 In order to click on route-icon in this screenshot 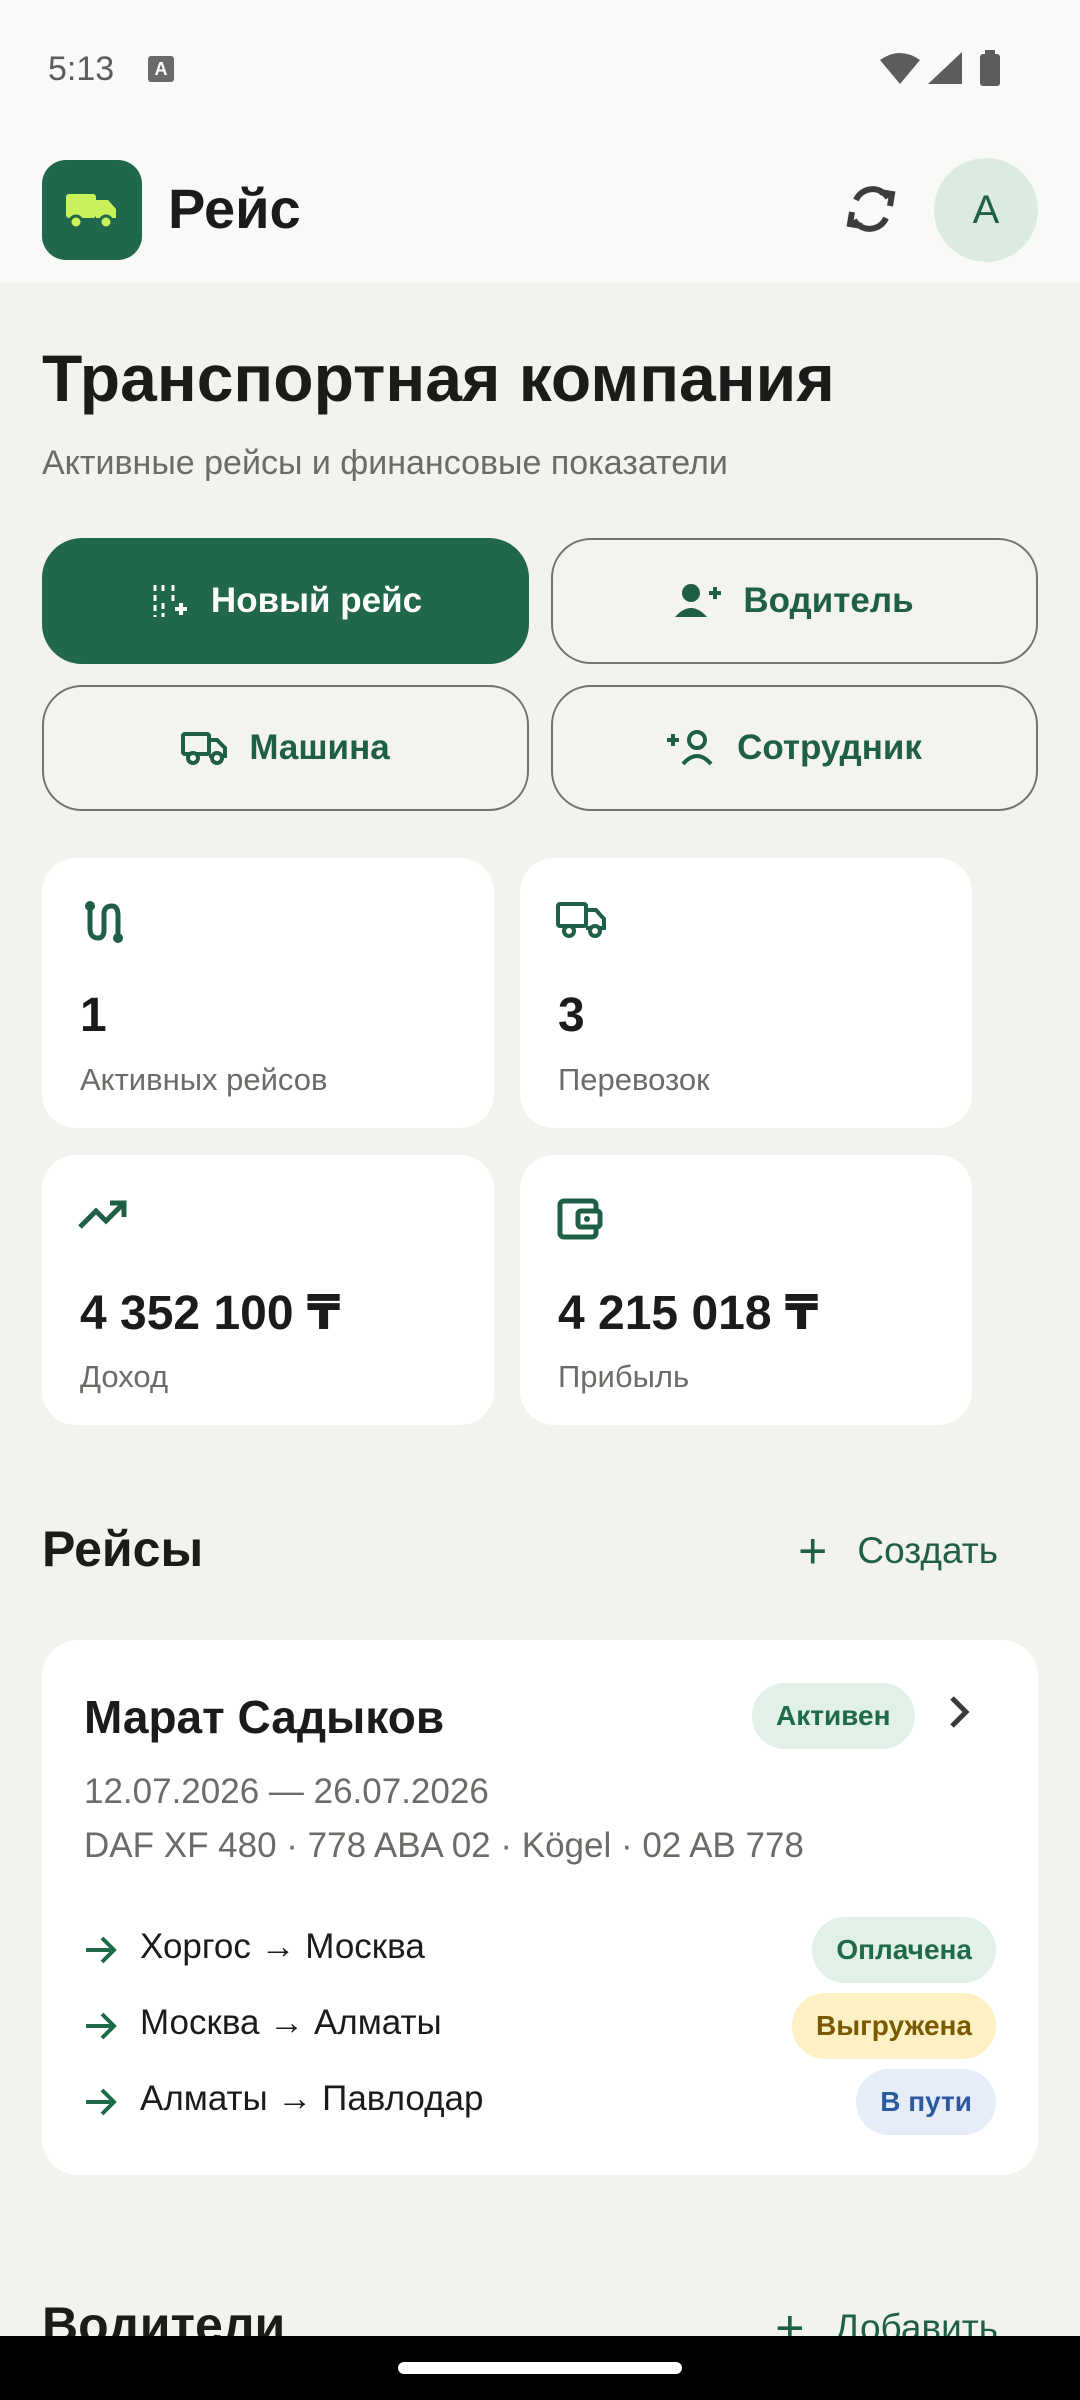, I will do `click(104, 922)`.